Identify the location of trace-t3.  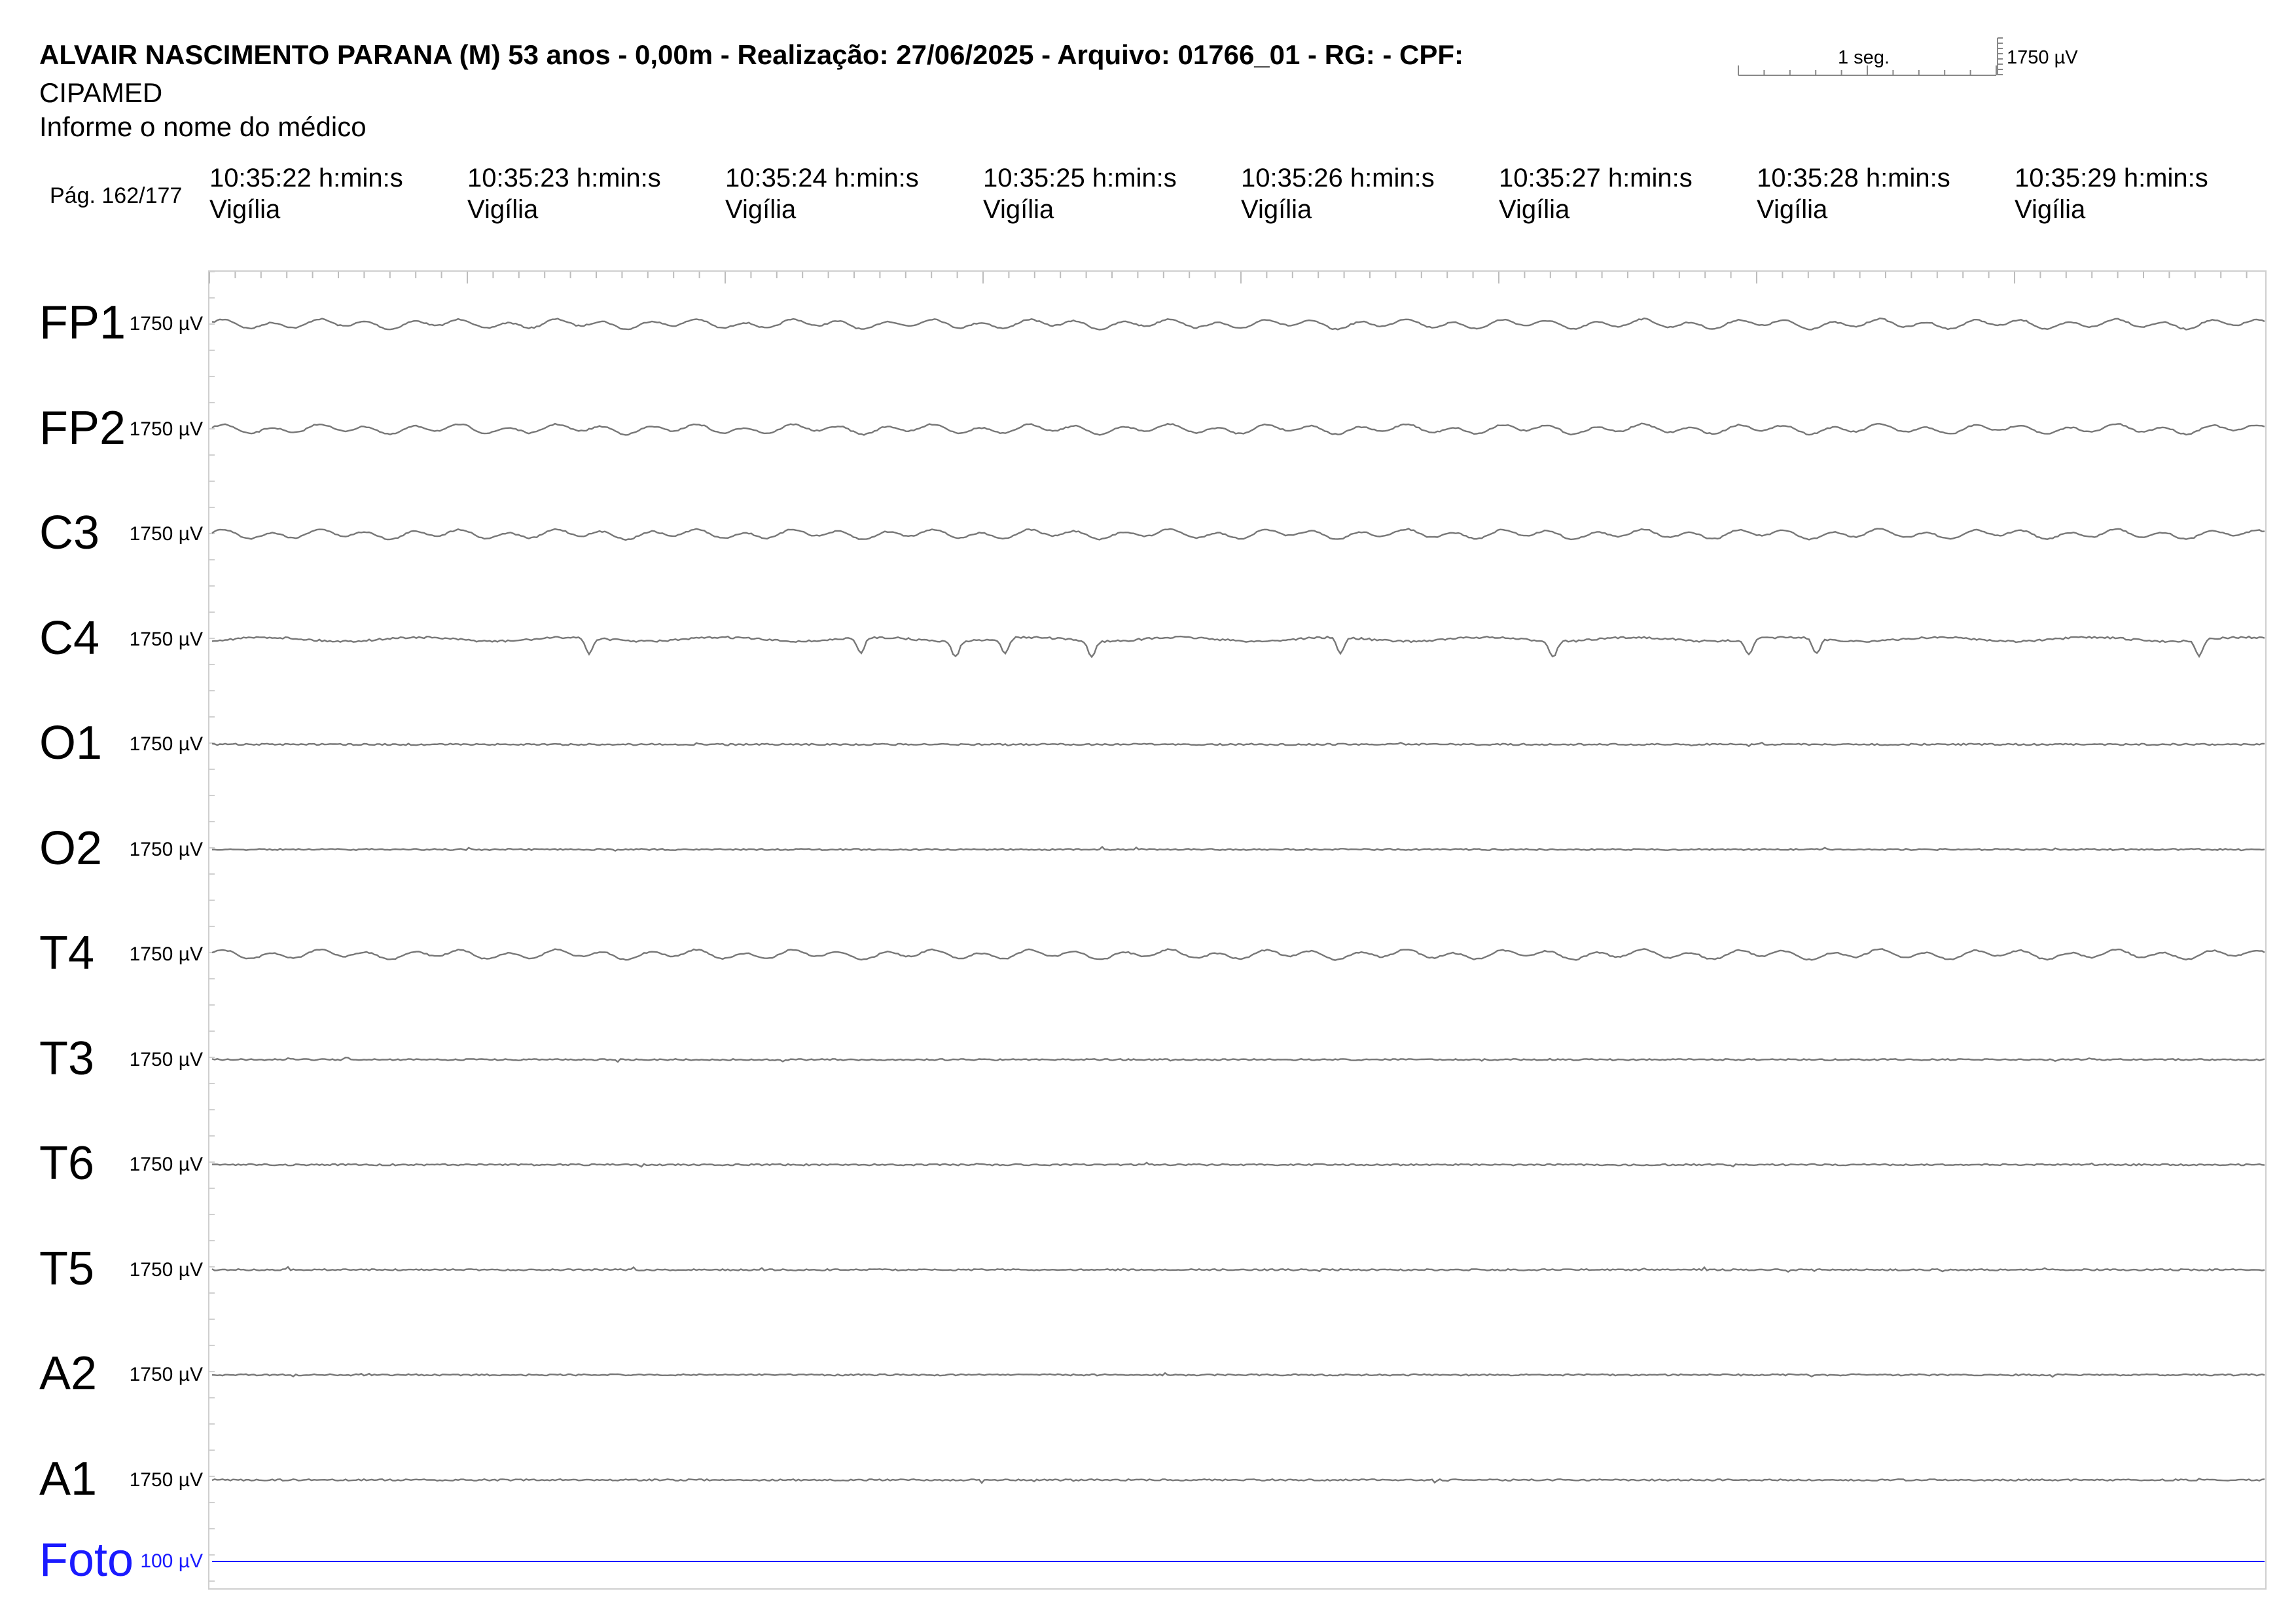
(1238, 1059).